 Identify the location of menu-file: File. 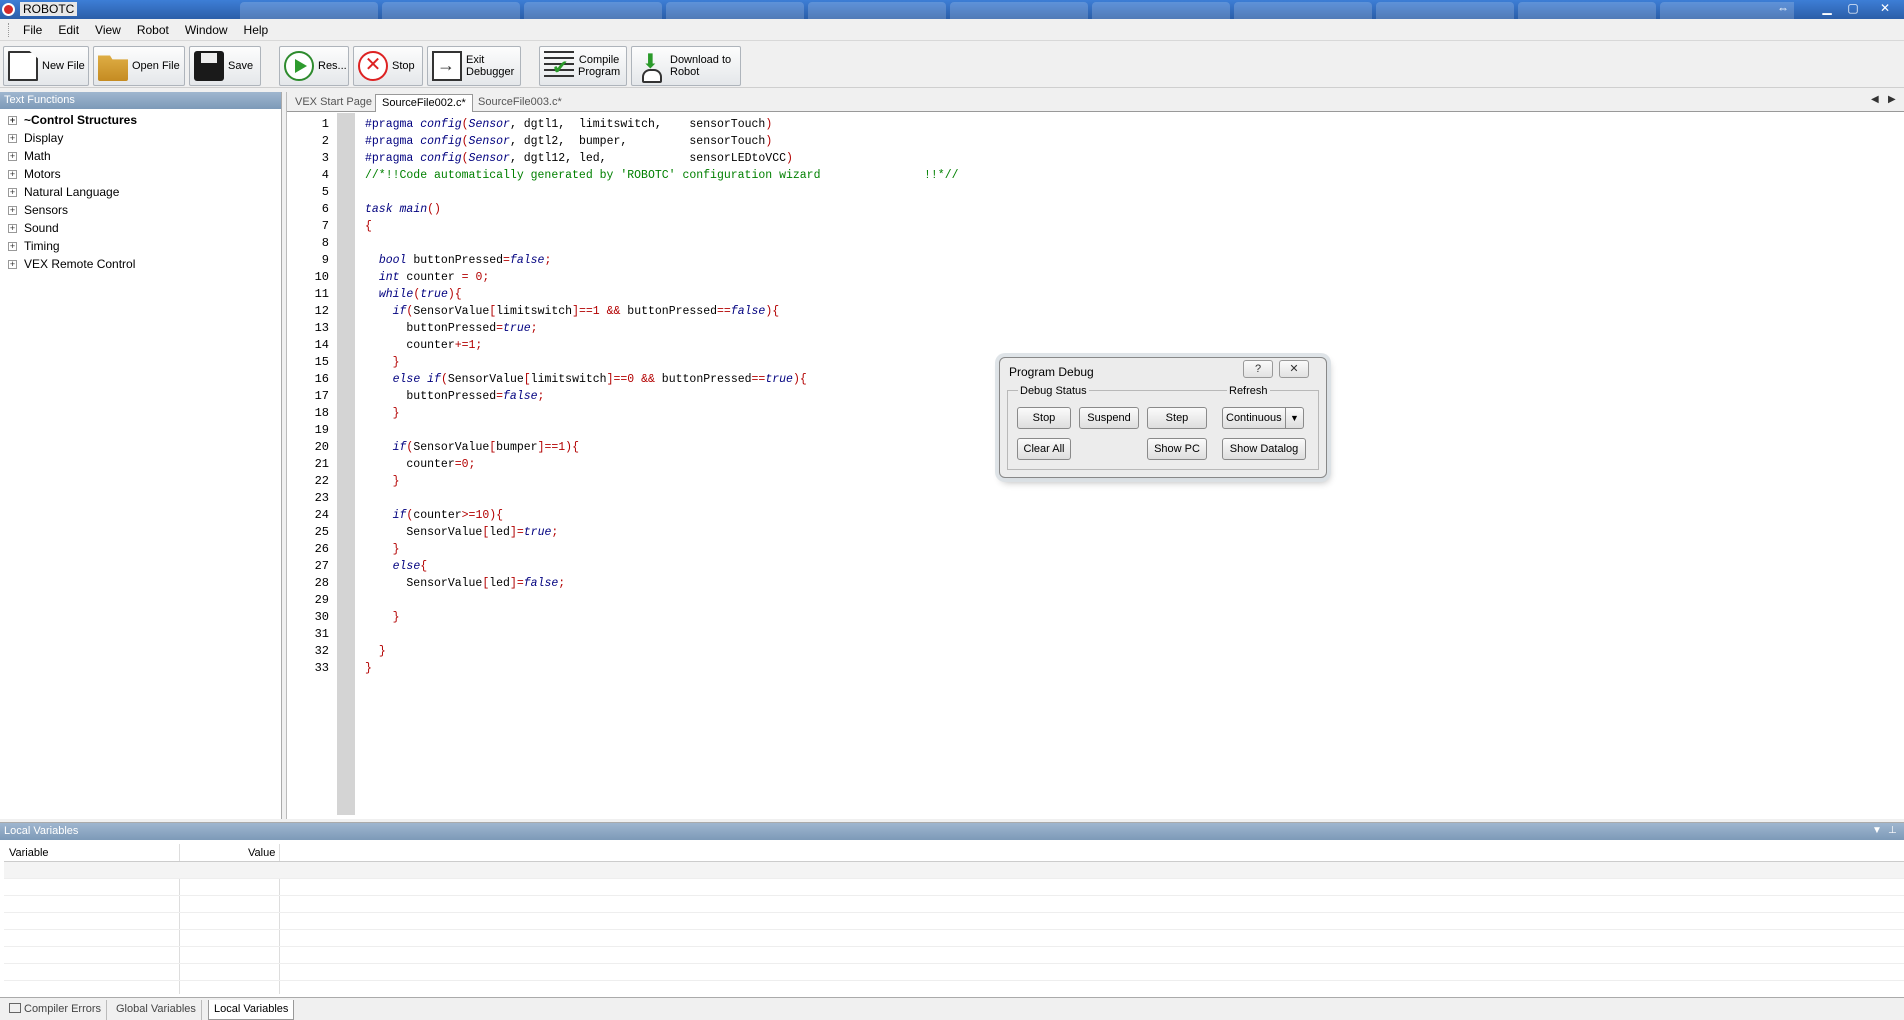
(32, 30).